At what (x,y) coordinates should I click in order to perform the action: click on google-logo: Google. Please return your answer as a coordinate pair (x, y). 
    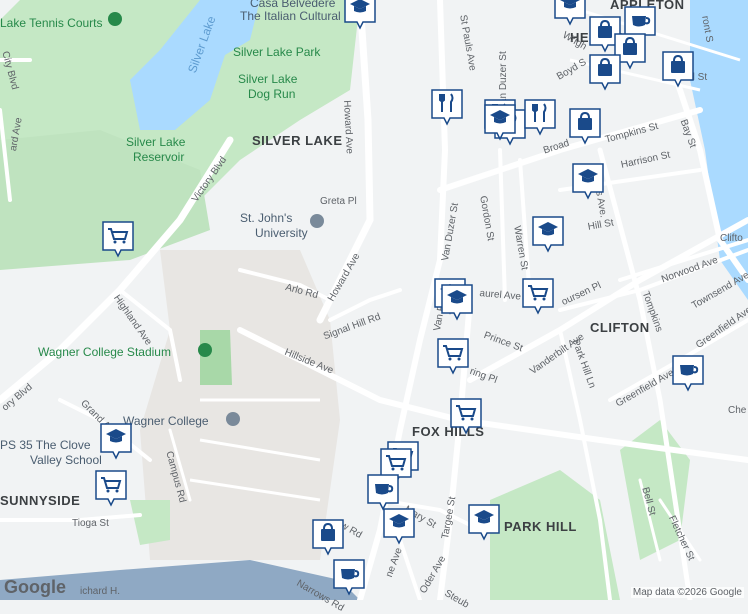
    Looking at the image, I should click on (35, 587).